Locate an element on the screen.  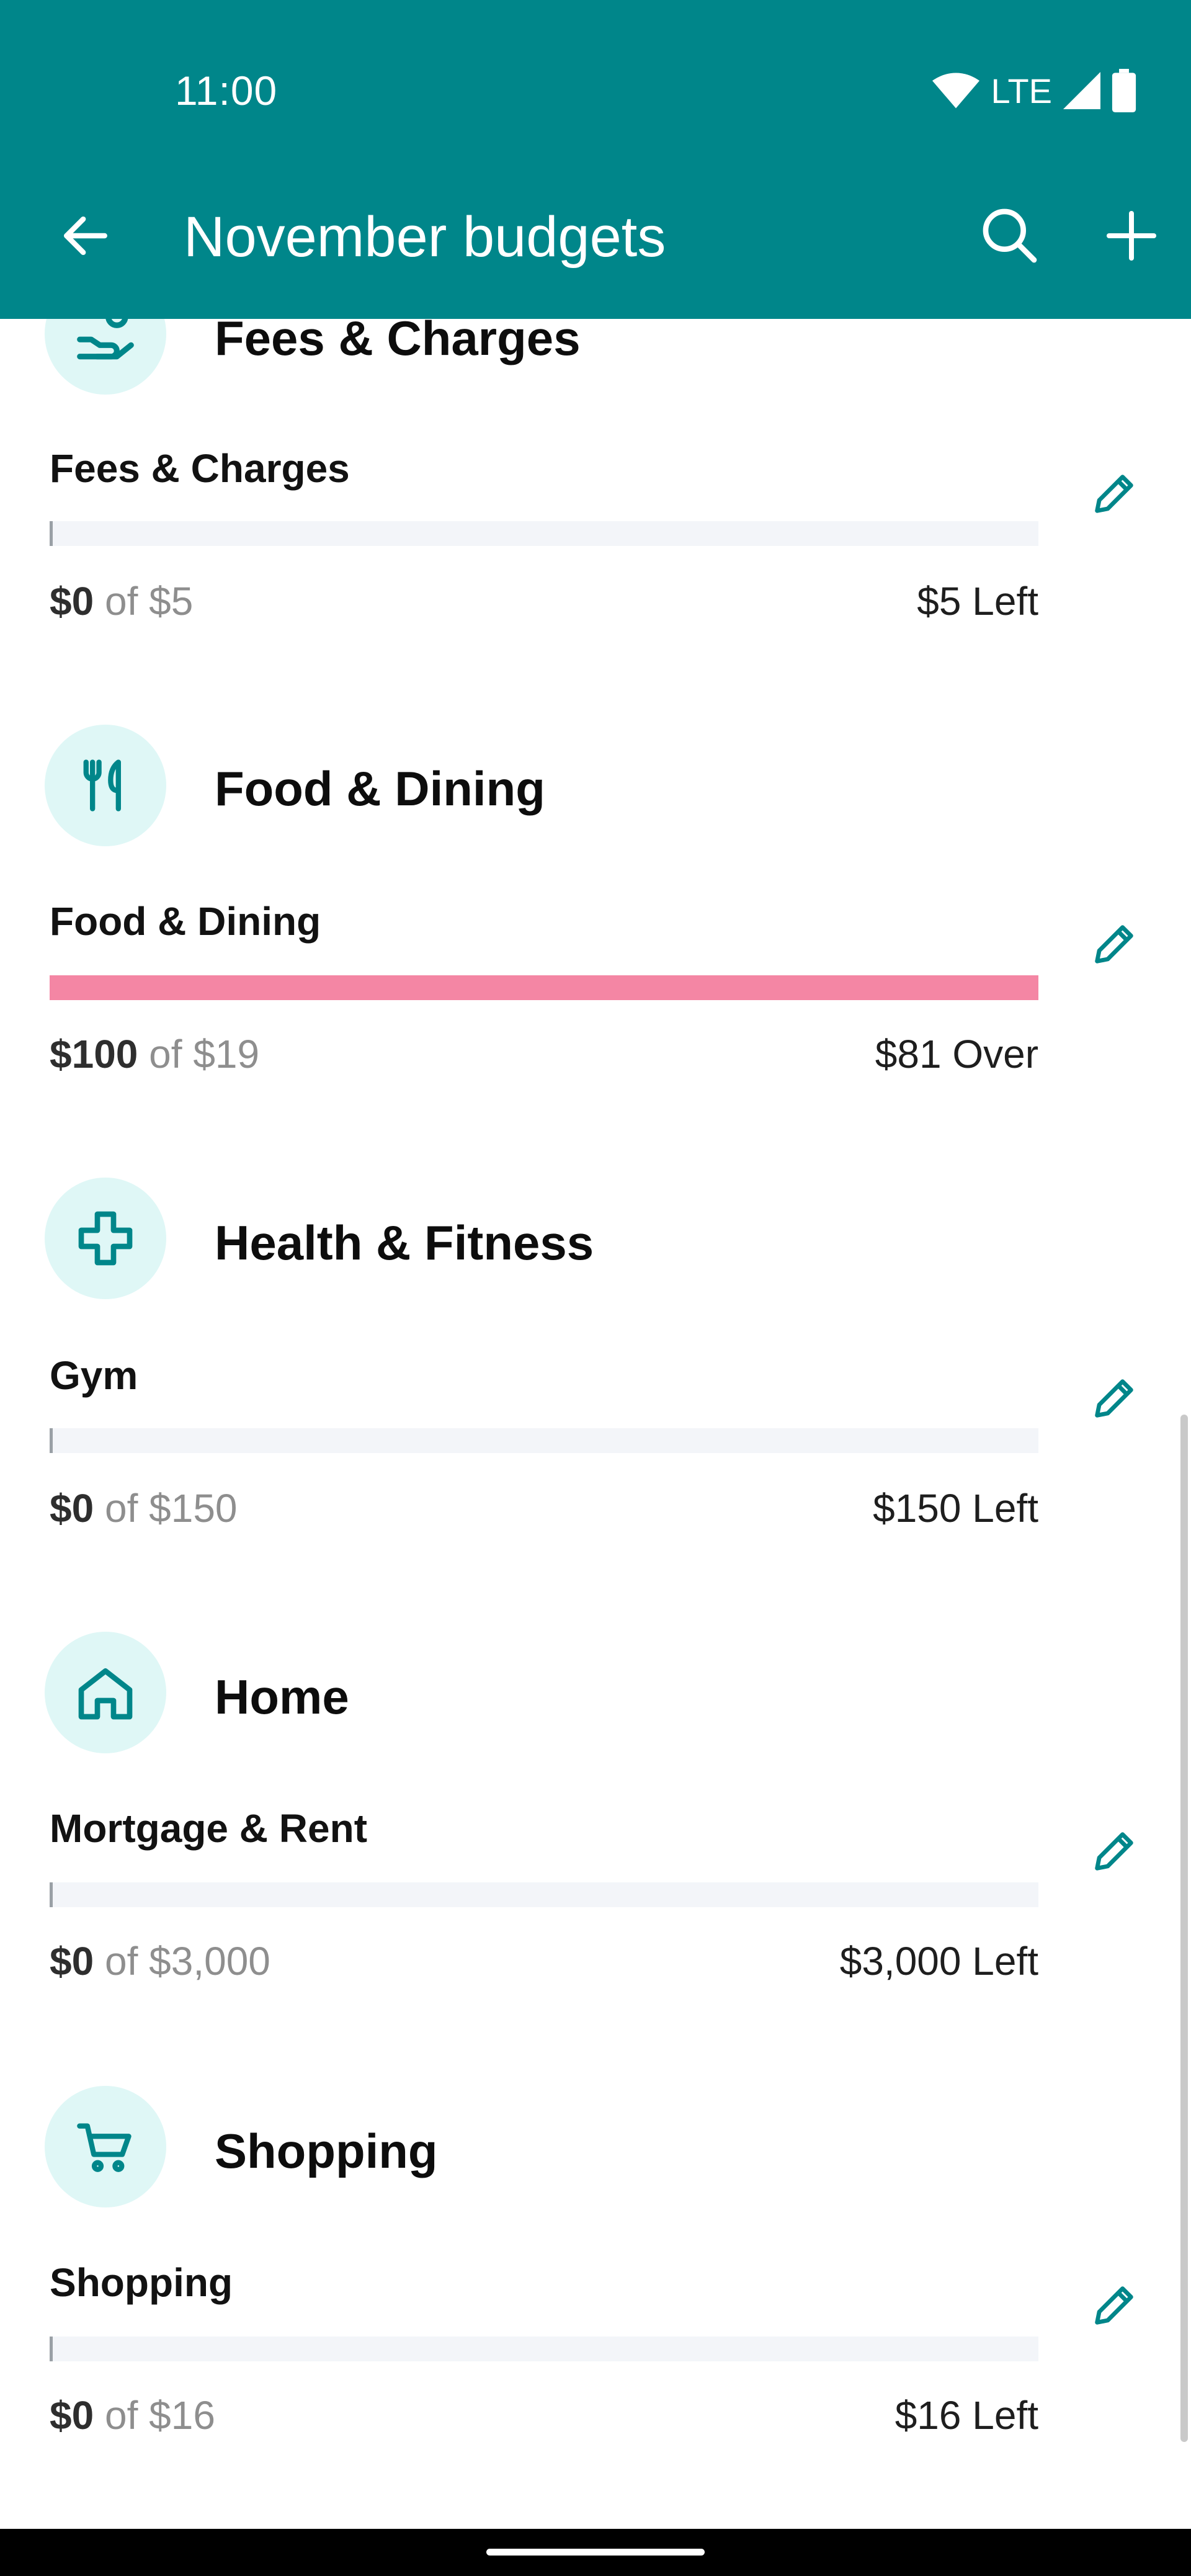
network-type: LTE is located at coordinates (1022, 90).